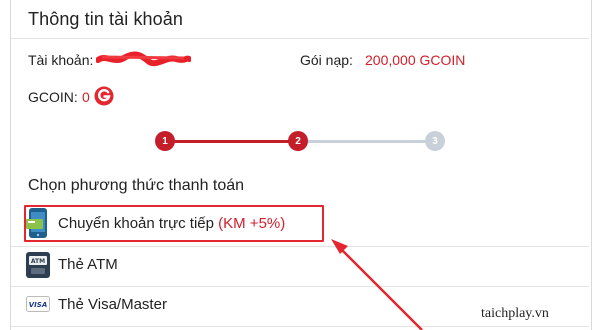  I want to click on highlight-box, so click(174, 223).